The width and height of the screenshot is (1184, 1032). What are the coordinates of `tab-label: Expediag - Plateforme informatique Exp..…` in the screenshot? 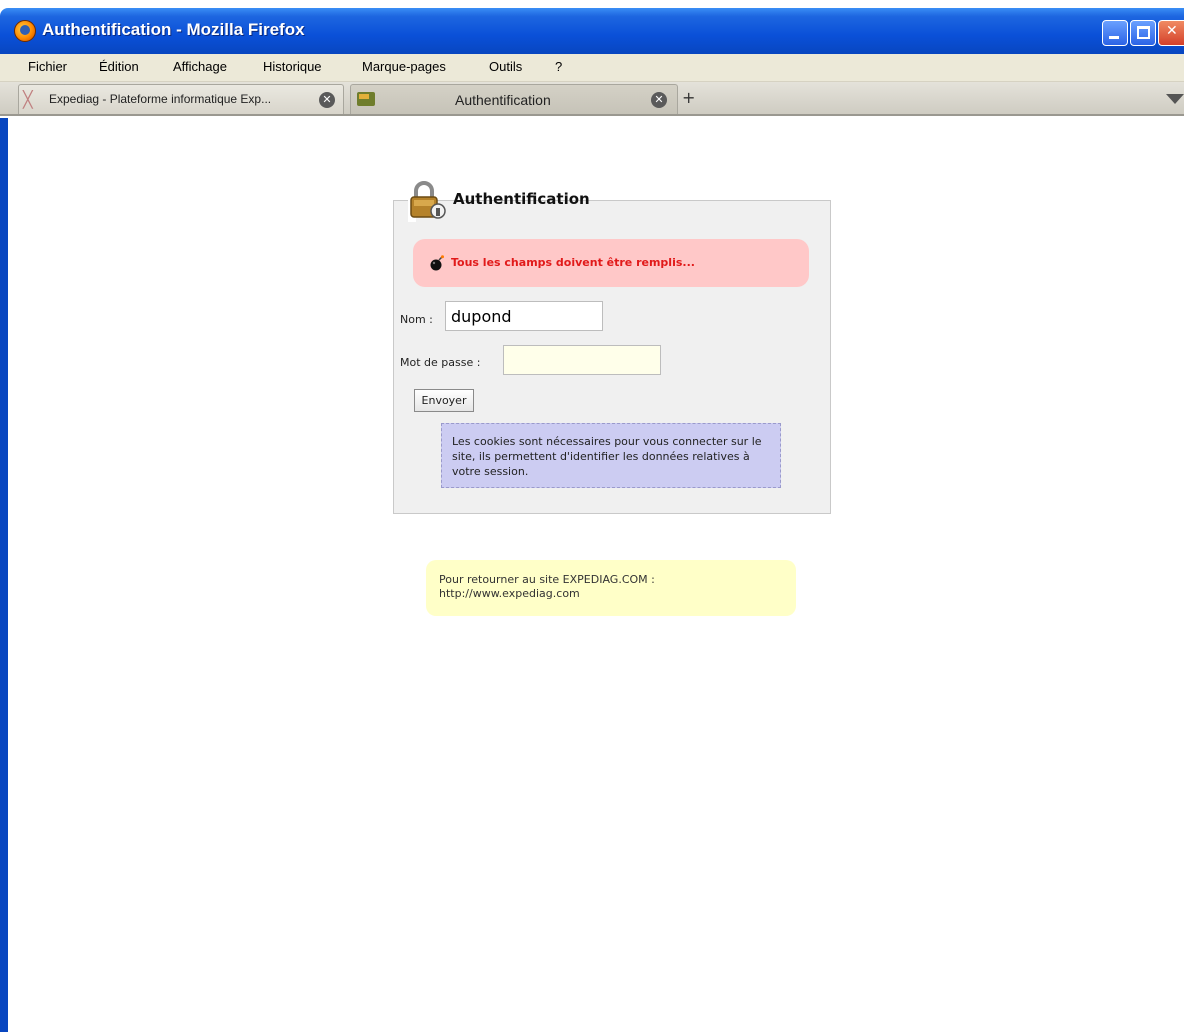 It's located at (160, 99).